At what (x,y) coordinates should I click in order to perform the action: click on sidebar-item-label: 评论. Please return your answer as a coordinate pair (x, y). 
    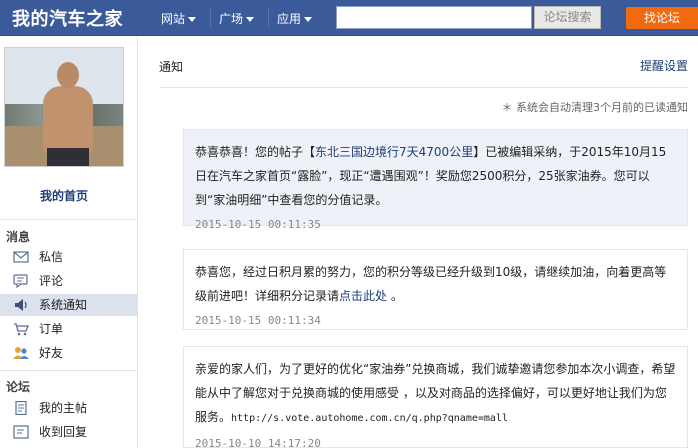
    Looking at the image, I should click on (51, 281).